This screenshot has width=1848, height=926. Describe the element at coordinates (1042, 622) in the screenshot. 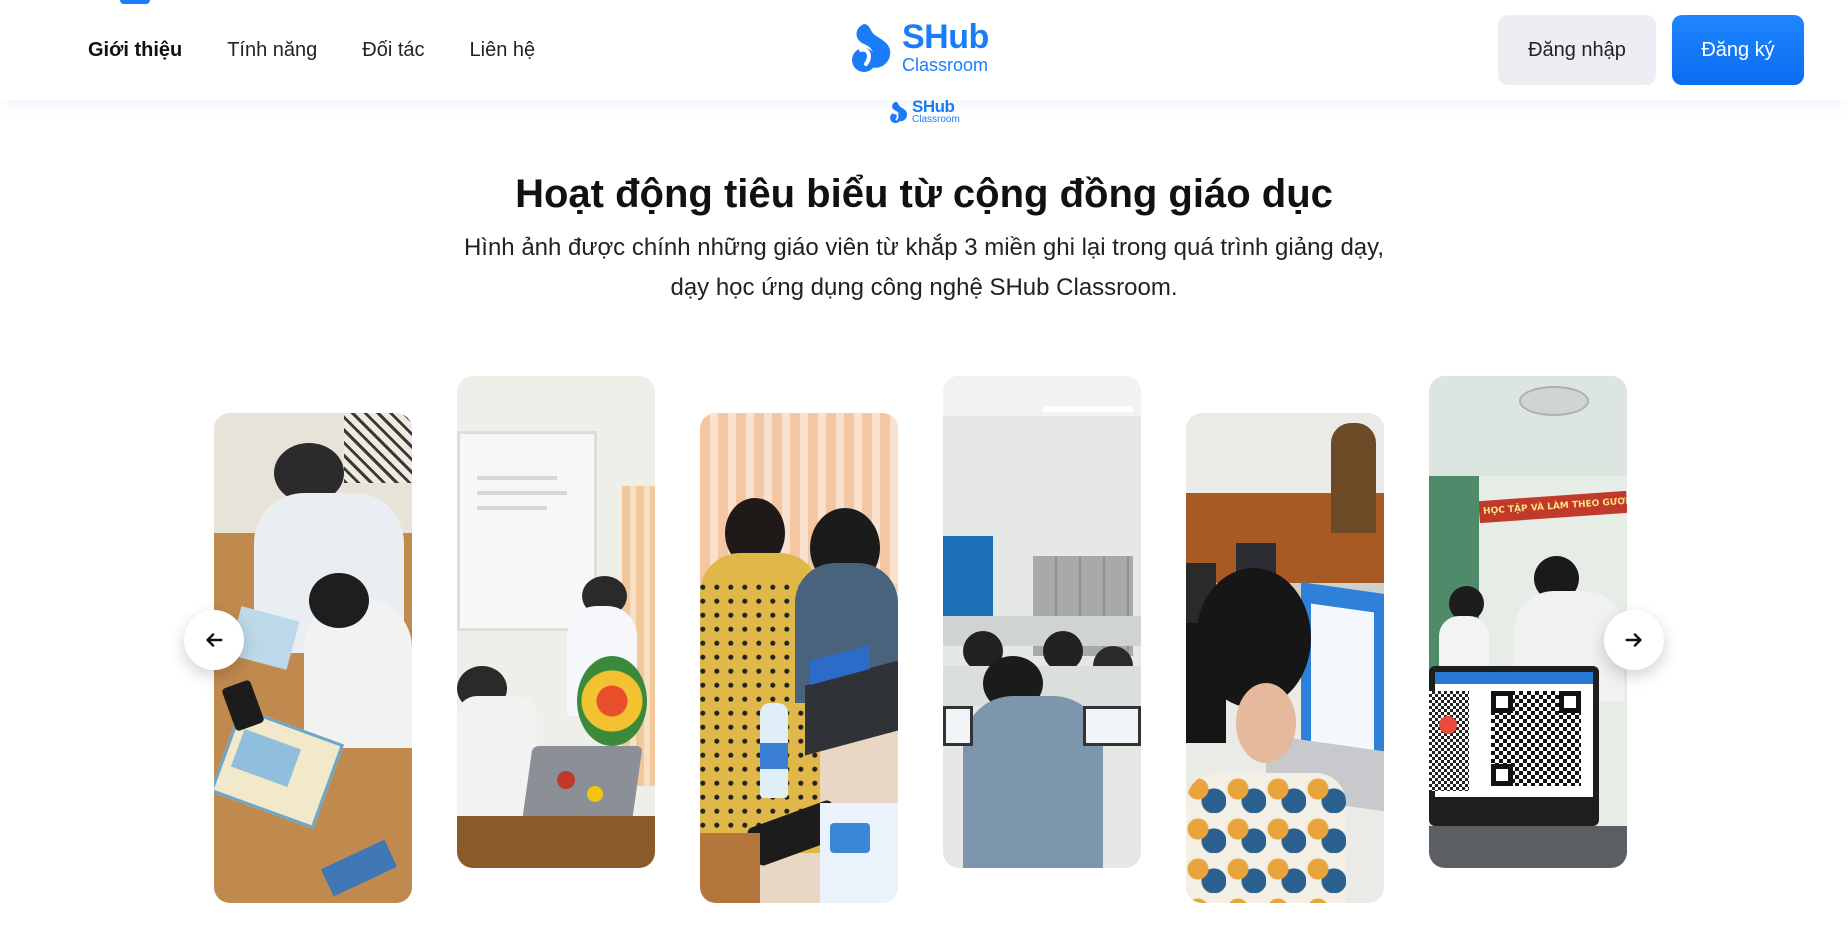

I see `gallery-photo-computer-lab` at that location.